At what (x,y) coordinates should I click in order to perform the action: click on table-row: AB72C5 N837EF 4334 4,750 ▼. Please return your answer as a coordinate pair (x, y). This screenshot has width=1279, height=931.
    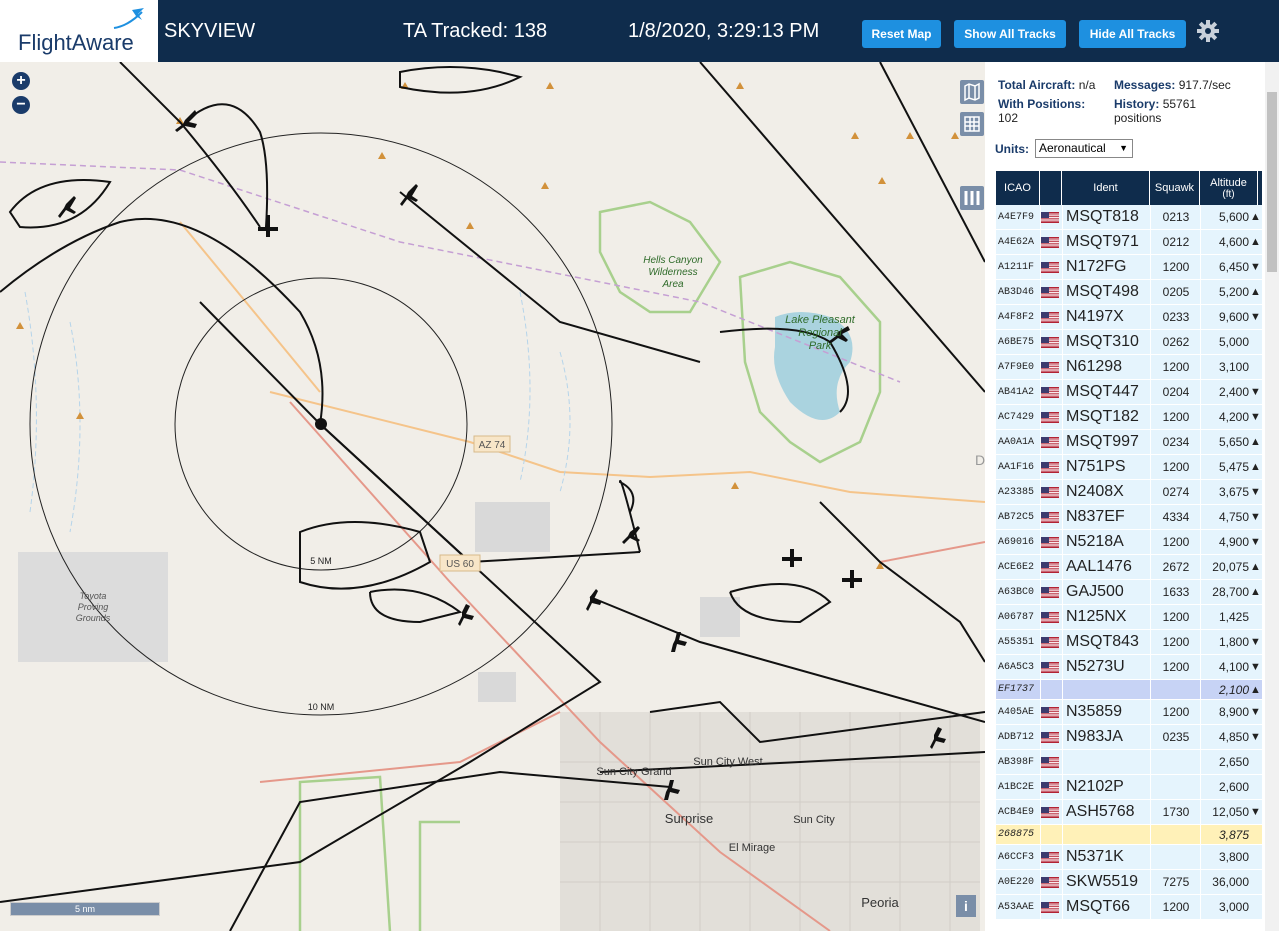
    Looking at the image, I should click on (1129, 517).